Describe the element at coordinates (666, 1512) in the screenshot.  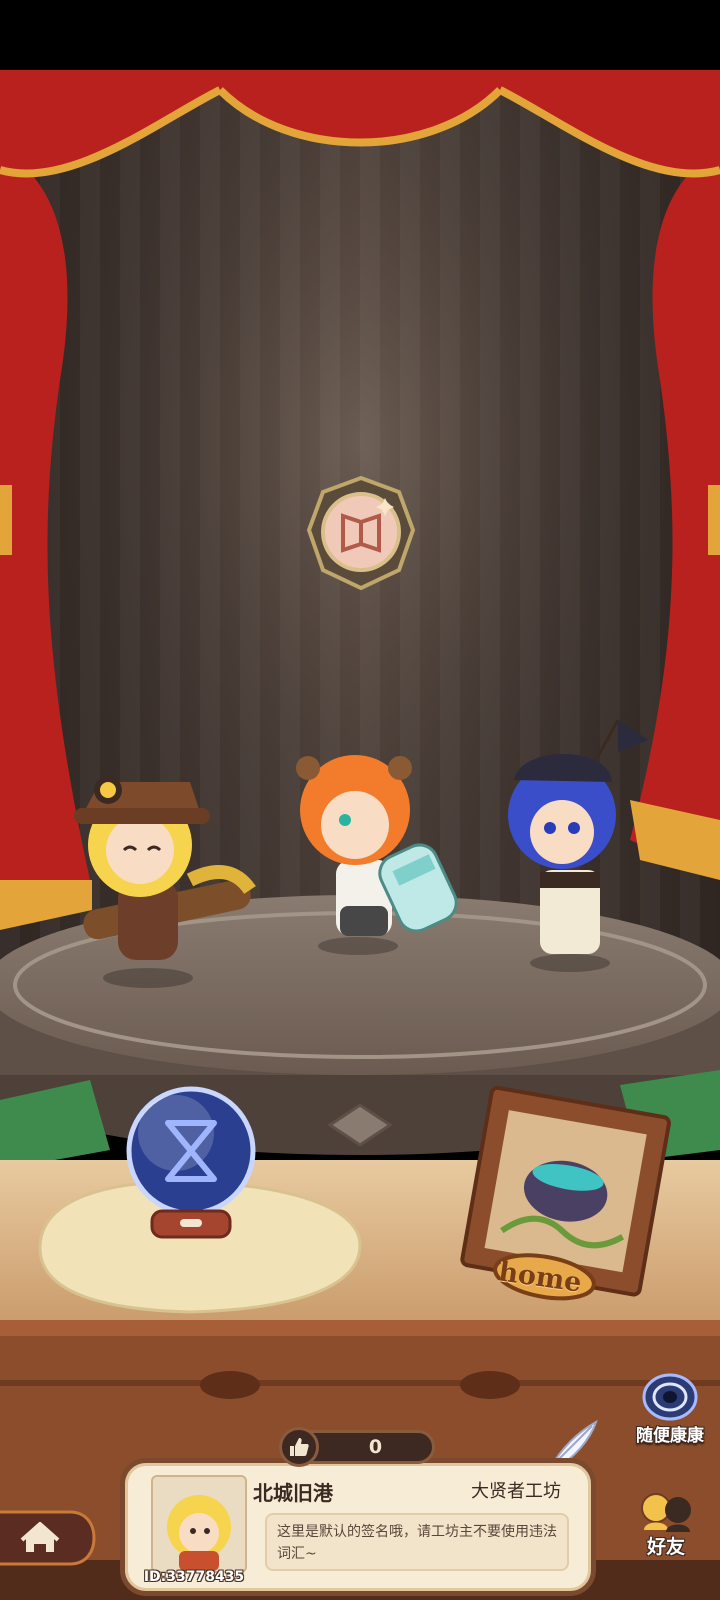
I see `friends-icon` at that location.